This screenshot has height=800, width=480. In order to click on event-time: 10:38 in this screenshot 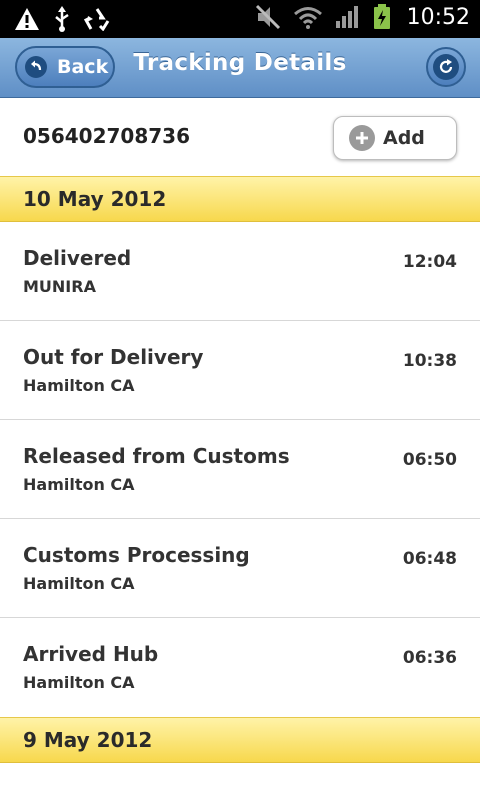, I will do `click(429, 361)`.